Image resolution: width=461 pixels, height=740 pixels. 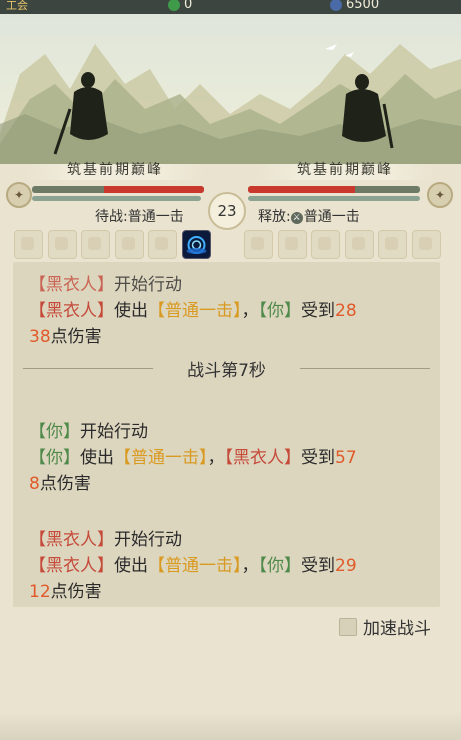 What do you see at coordinates (65, 337) in the screenshot?
I see `log-line: 38点伤害` at bounding box center [65, 337].